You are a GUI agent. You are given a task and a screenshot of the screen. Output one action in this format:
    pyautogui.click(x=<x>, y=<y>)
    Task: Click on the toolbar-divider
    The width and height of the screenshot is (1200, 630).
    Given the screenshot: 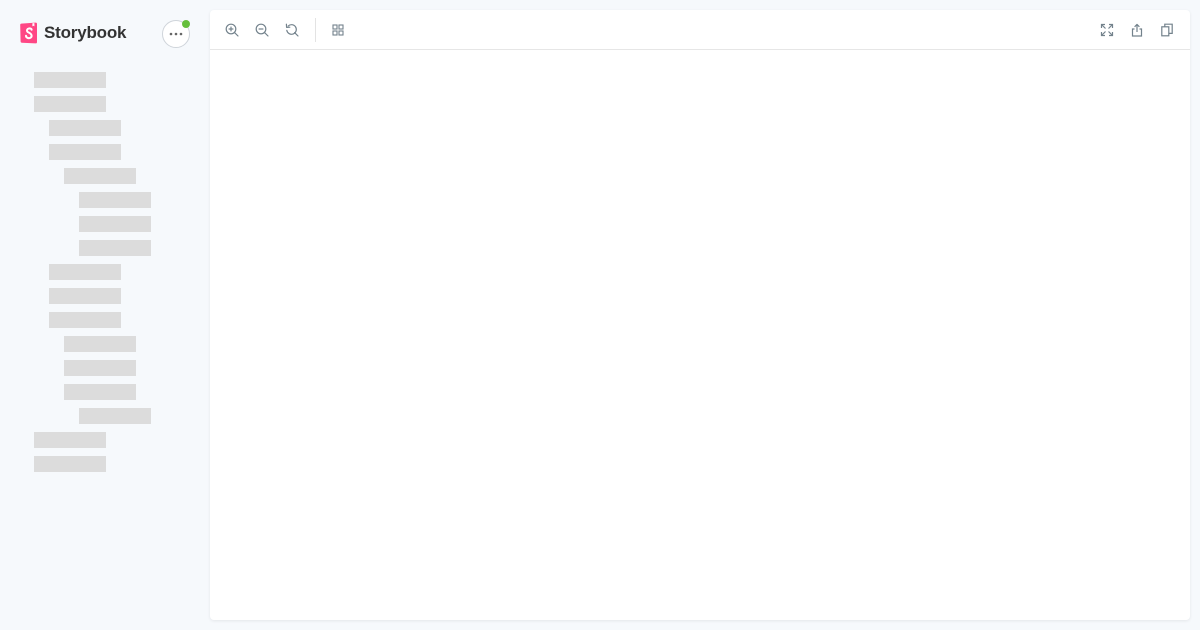 What is the action you would take?
    pyautogui.click(x=315, y=30)
    